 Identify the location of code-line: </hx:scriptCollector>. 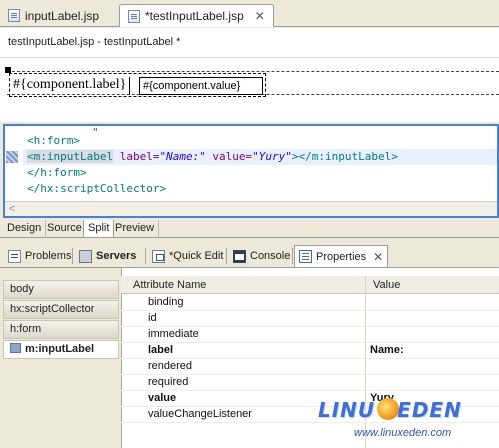
(96, 189).